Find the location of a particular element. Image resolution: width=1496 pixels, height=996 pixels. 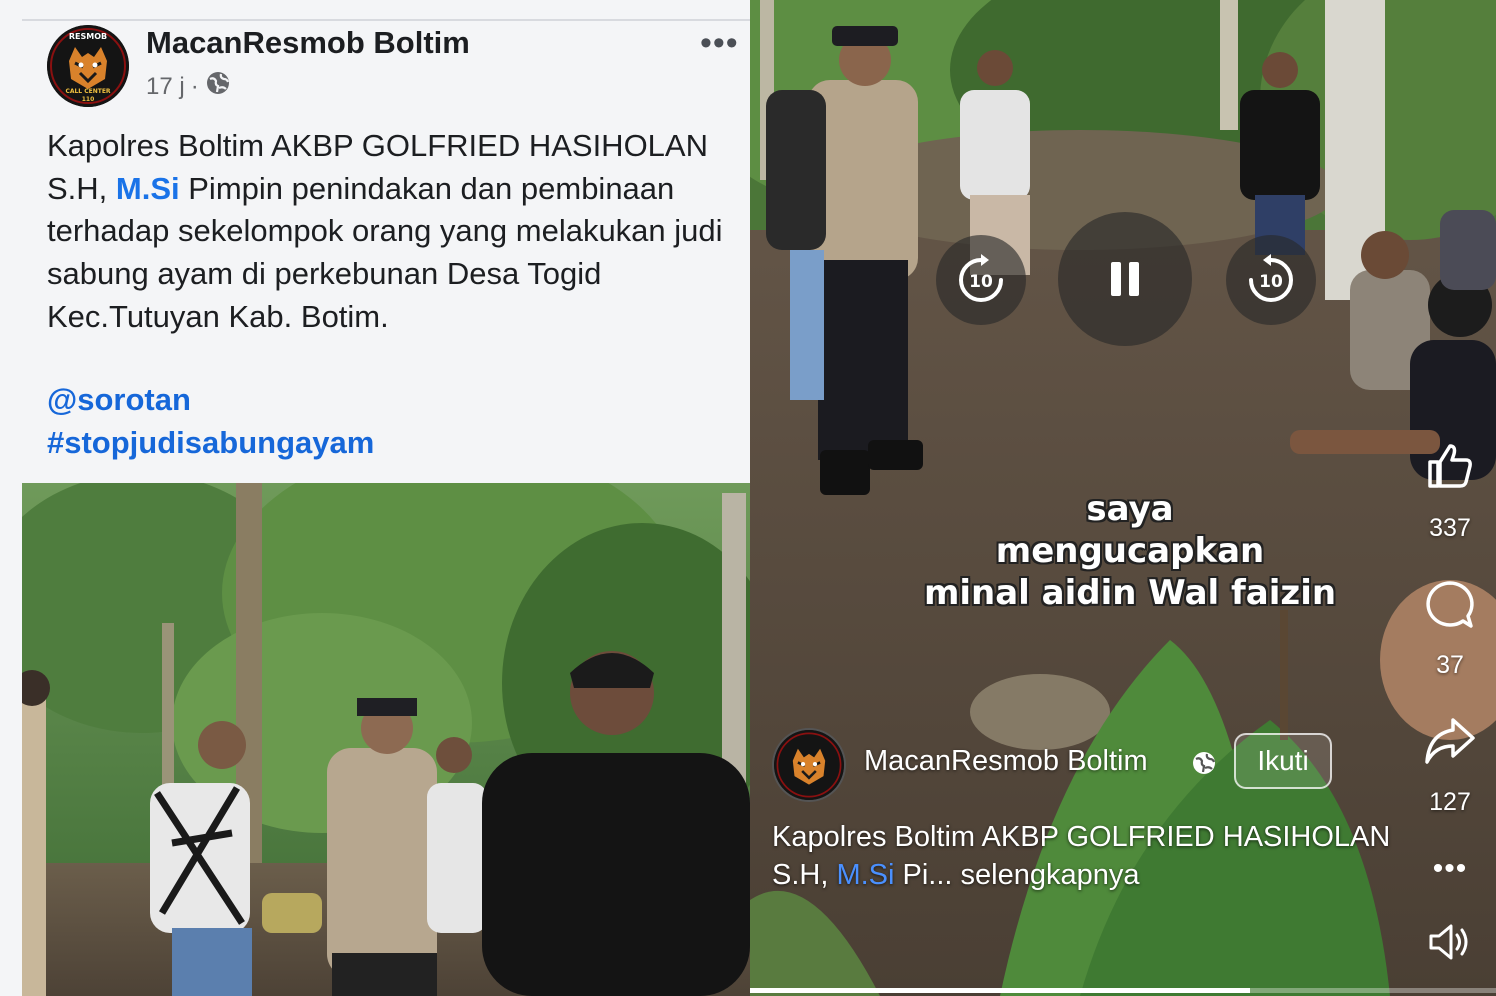

like-icon is located at coordinates (1450, 466).